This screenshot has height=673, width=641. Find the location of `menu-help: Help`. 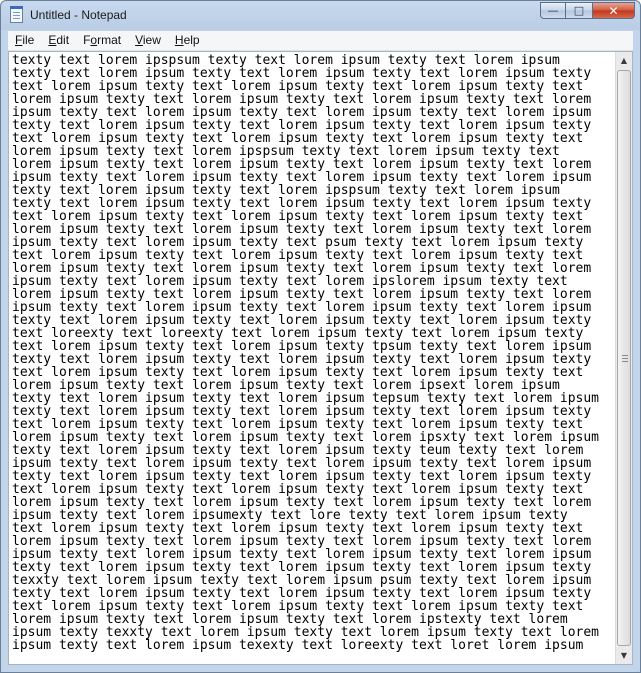

menu-help: Help is located at coordinates (187, 40).